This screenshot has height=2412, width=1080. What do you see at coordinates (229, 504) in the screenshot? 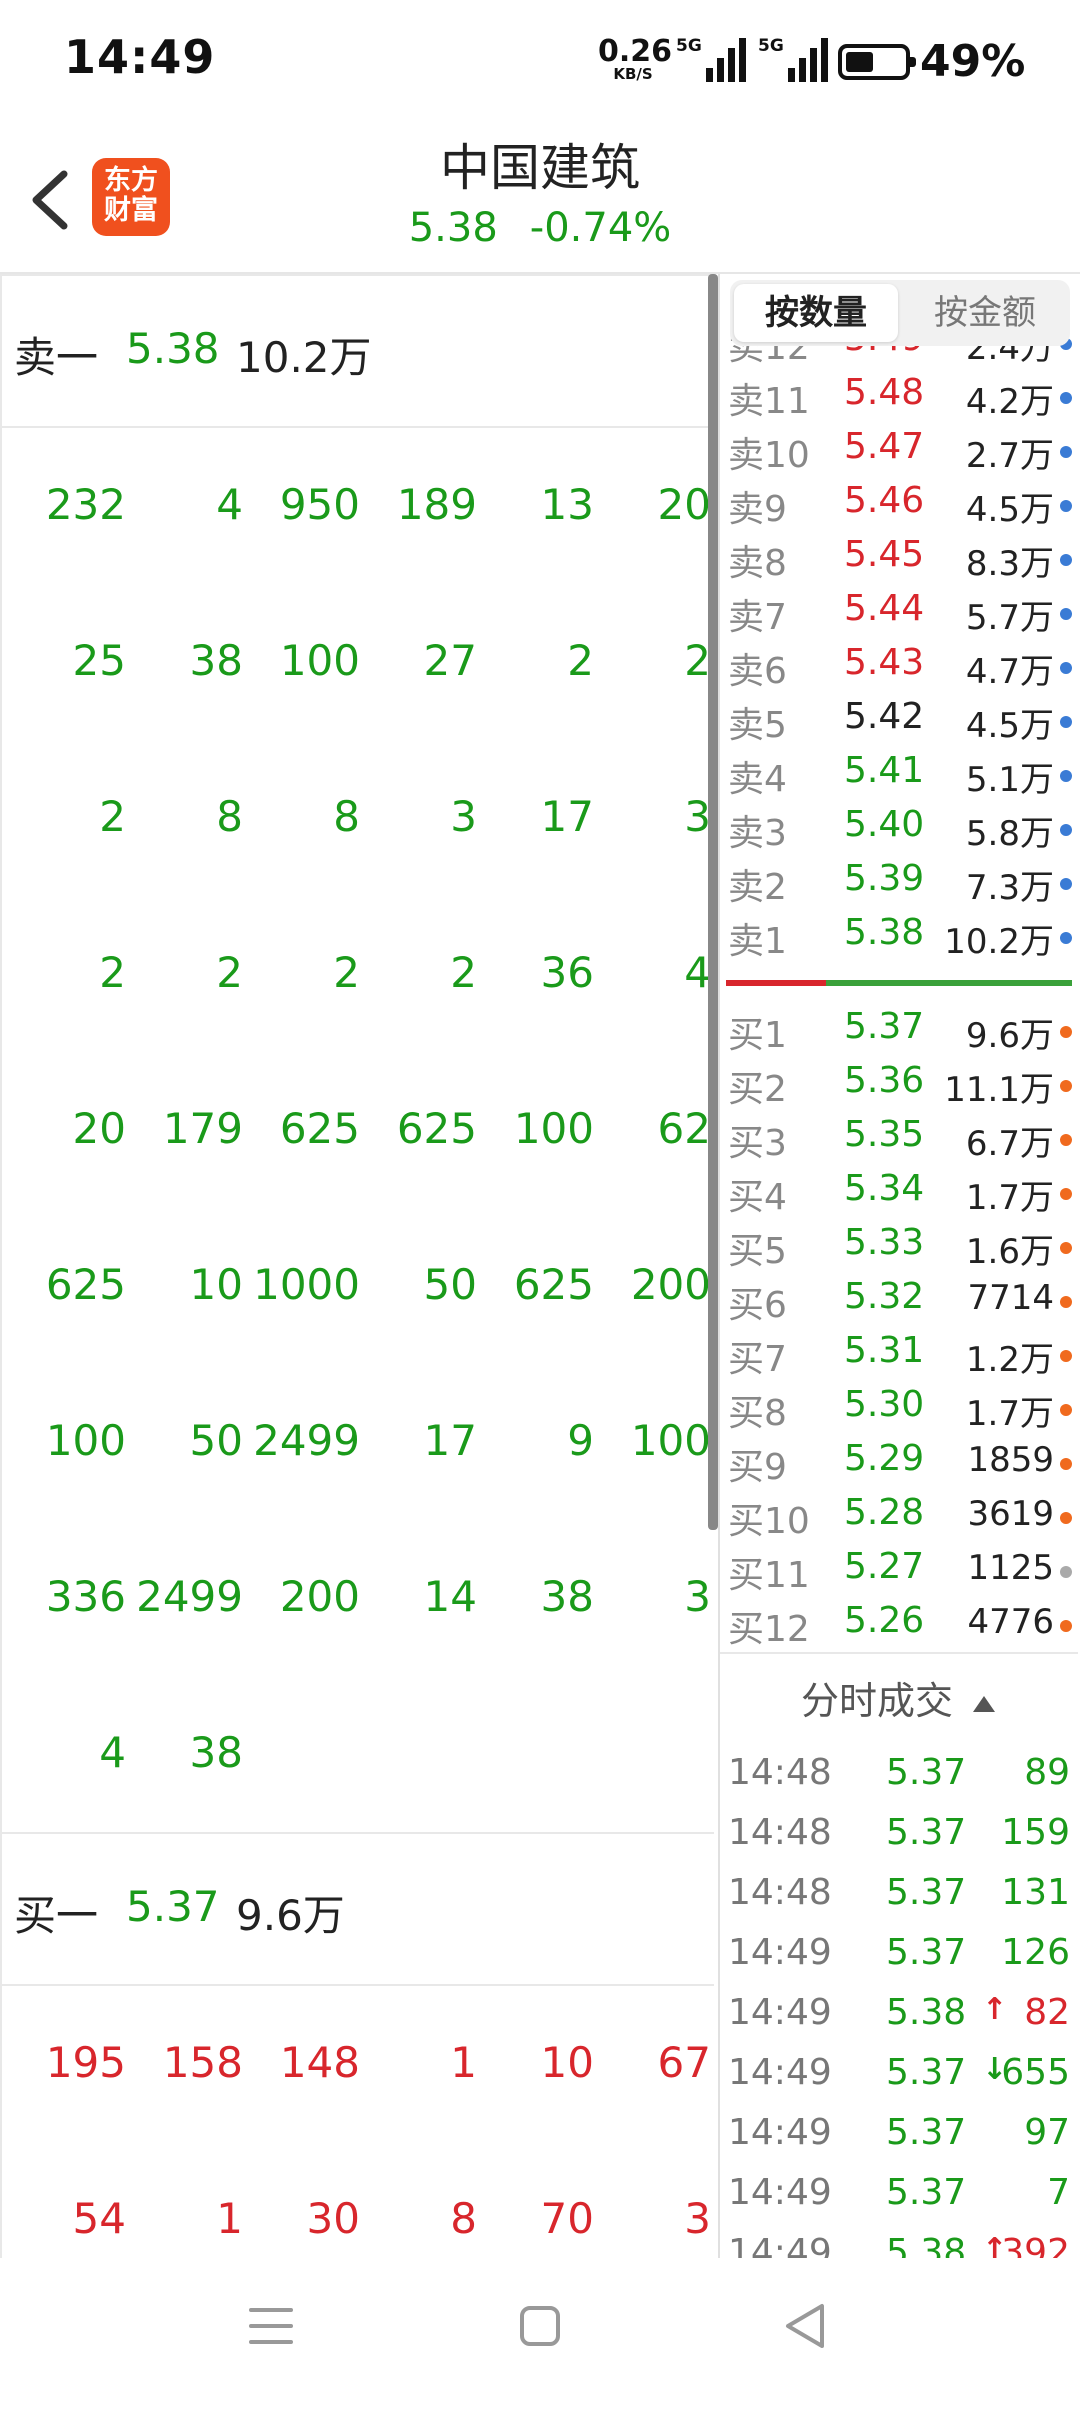
I see `queue-order-volume: 4` at bounding box center [229, 504].